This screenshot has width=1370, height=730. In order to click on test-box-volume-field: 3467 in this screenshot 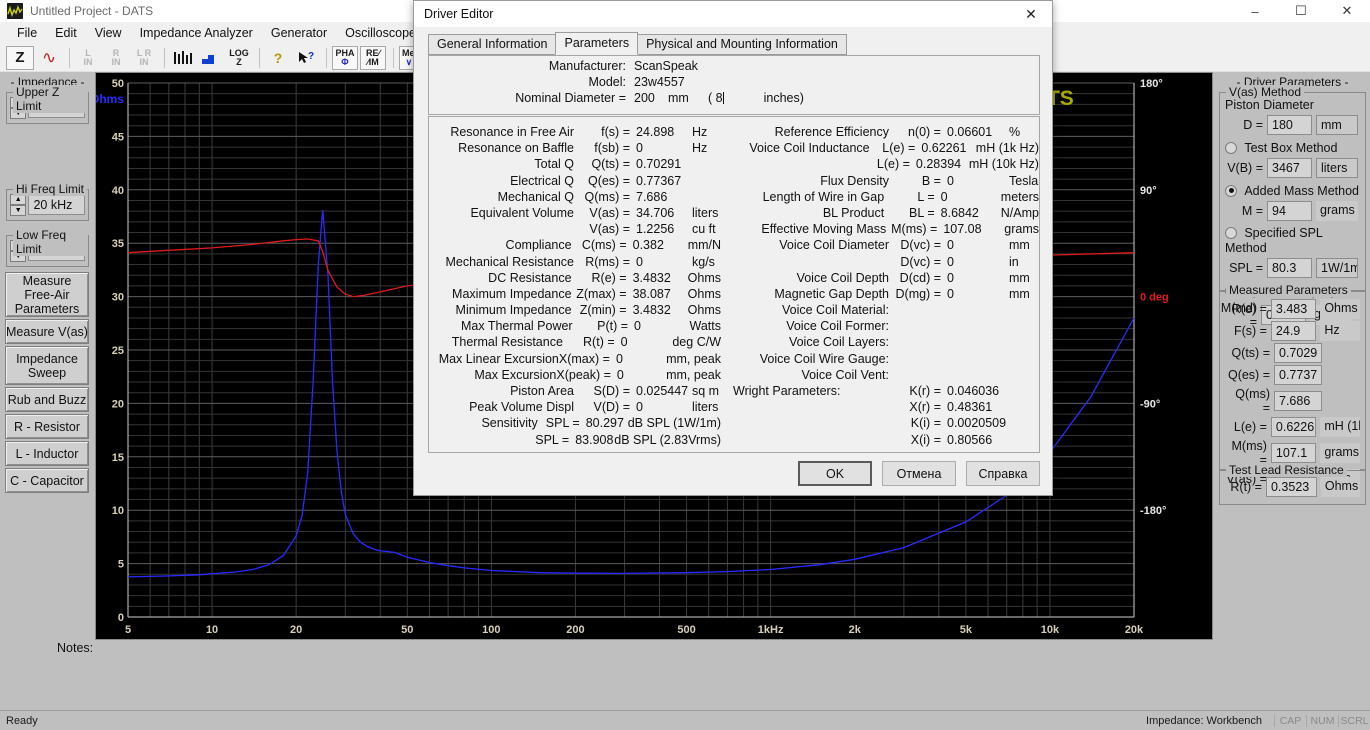, I will do `click(1289, 167)`.